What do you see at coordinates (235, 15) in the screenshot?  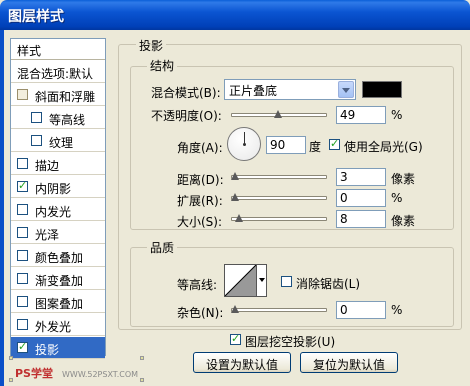 I see `title-bar: 图层样式` at bounding box center [235, 15].